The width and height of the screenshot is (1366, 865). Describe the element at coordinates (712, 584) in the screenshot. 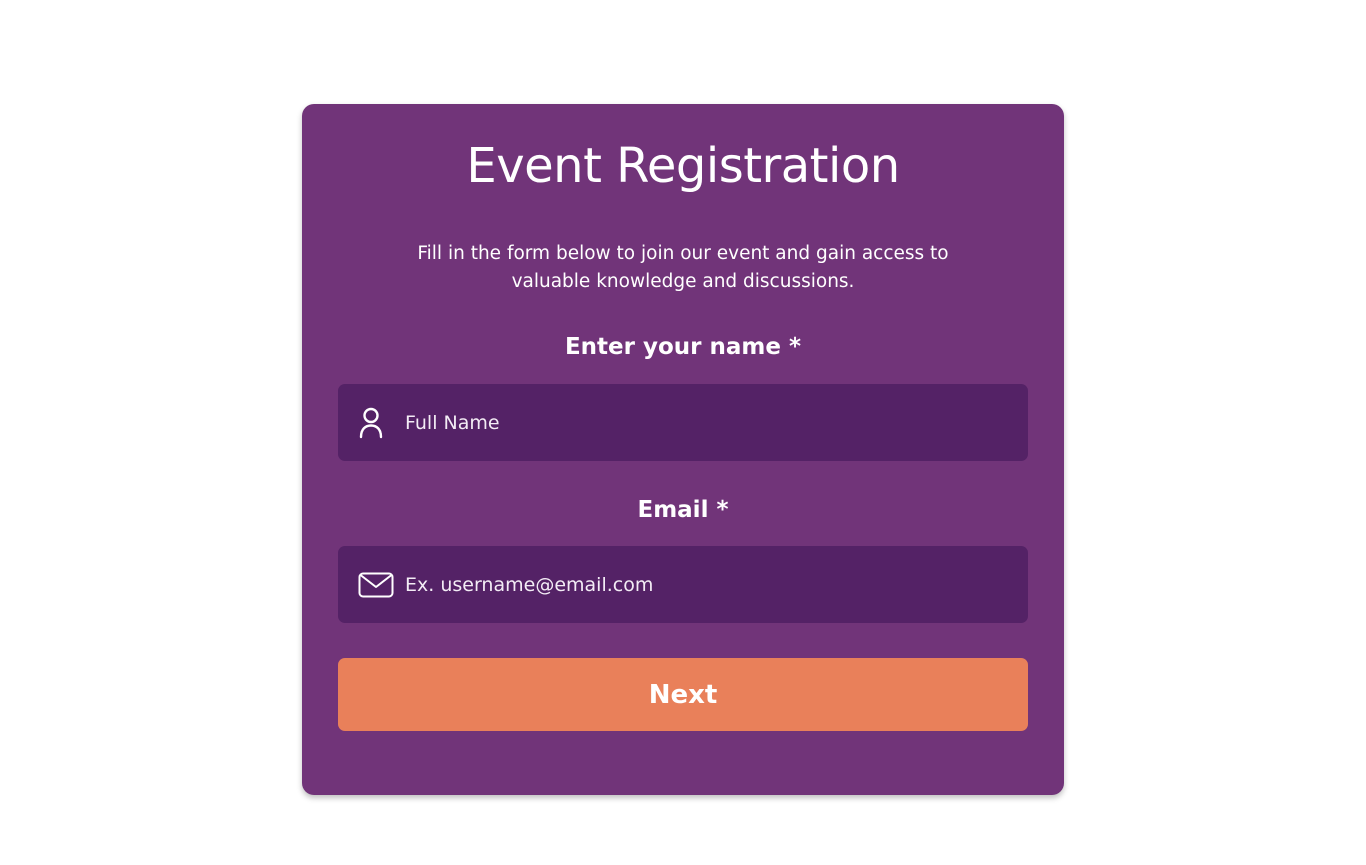

I see `email-input` at that location.